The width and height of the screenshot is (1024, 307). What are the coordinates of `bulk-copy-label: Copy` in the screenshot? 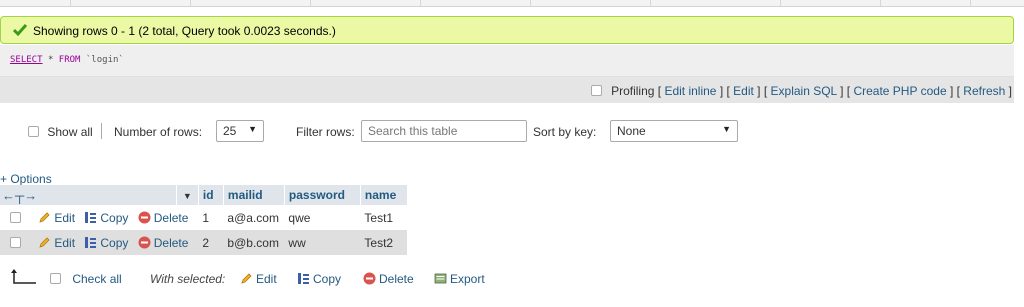 It's located at (327, 279).